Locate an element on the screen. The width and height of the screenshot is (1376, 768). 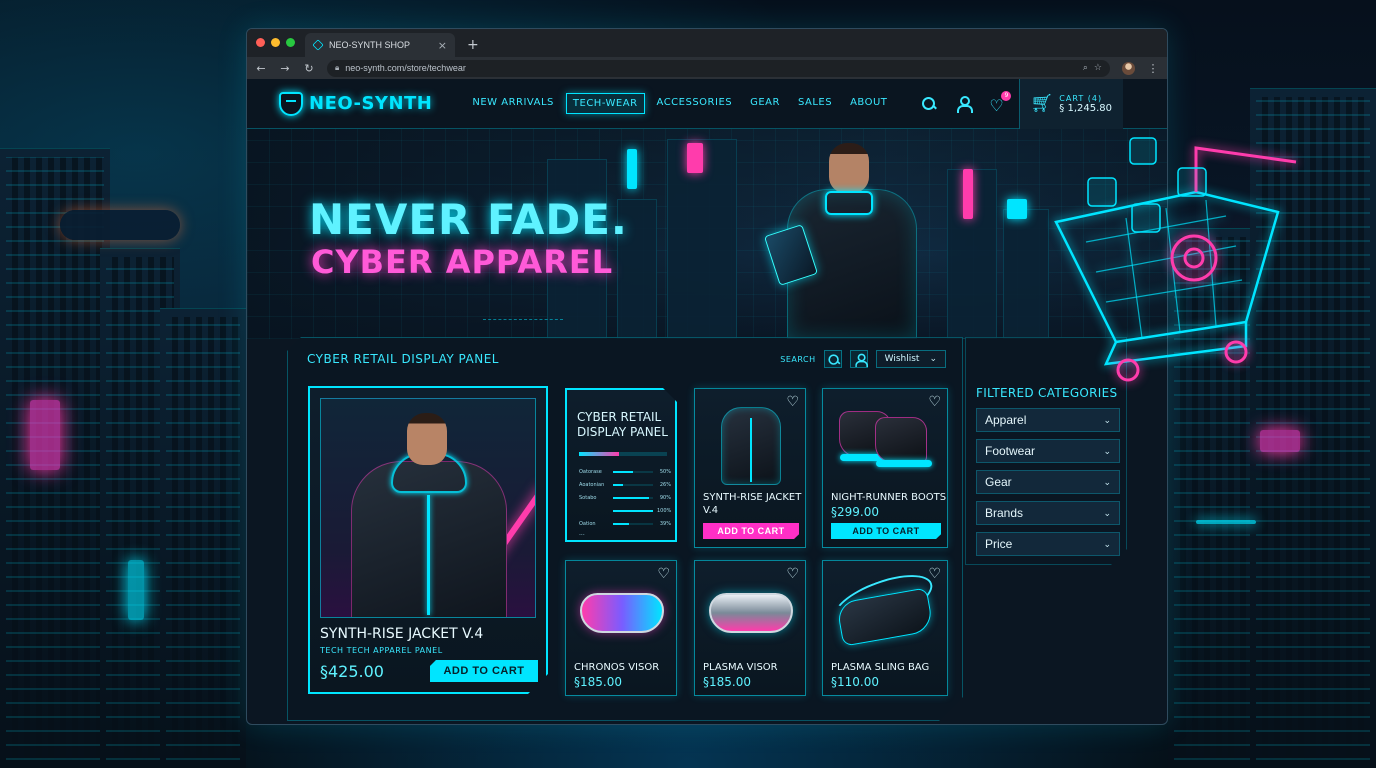
featured-product-image is located at coordinates (428, 508).